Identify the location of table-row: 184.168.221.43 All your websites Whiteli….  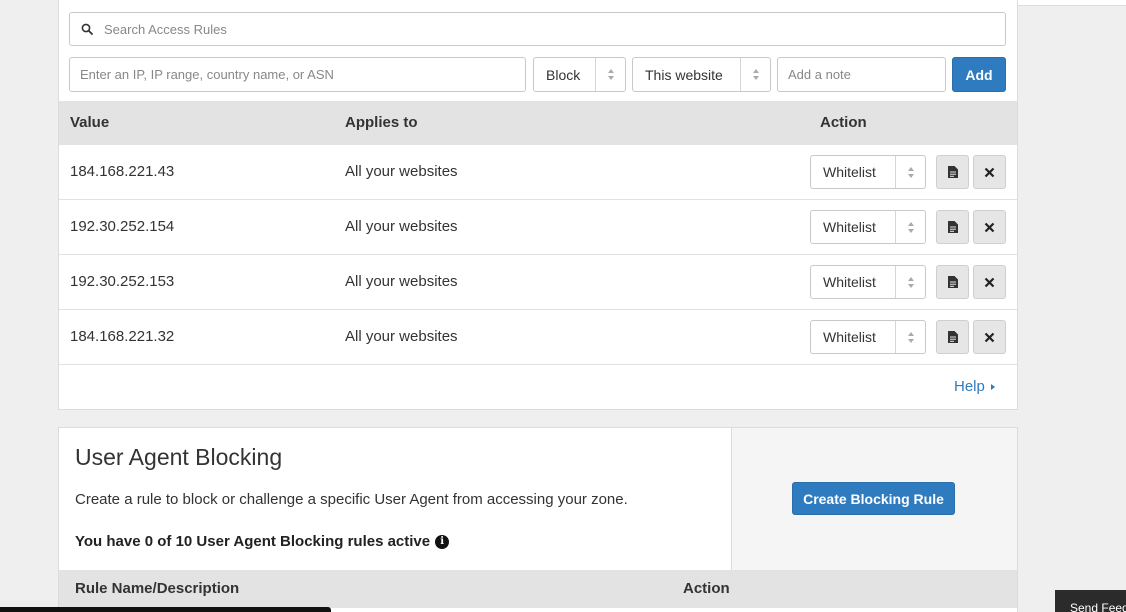
(538, 172).